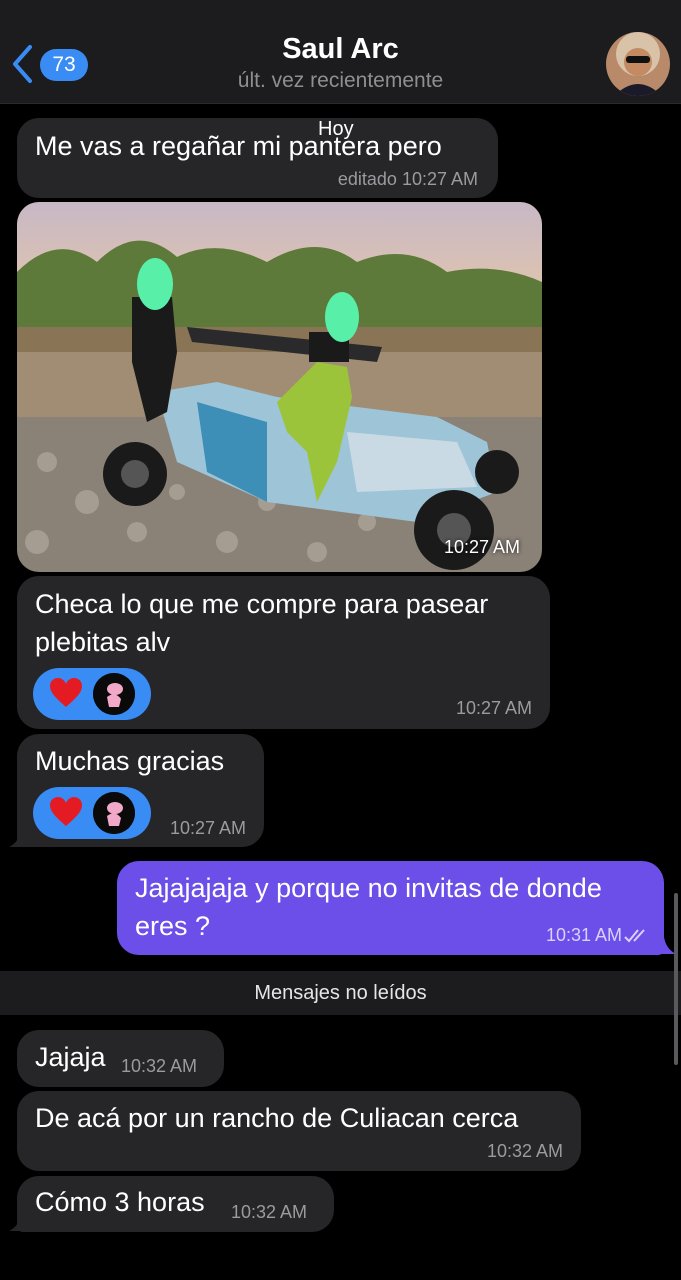 The width and height of the screenshot is (681, 1280). I want to click on double-check-icon, so click(634, 936).